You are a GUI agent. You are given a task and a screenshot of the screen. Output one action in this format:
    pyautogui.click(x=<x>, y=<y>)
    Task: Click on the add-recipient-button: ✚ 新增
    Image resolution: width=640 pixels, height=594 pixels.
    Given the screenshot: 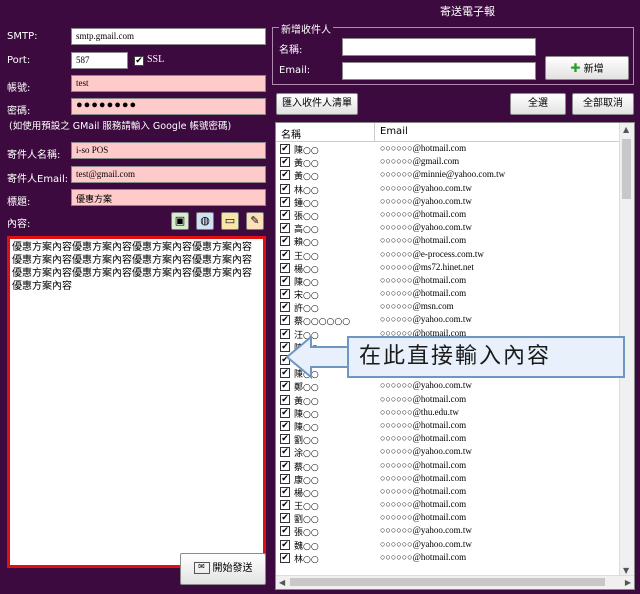 What is the action you would take?
    pyautogui.click(x=587, y=68)
    